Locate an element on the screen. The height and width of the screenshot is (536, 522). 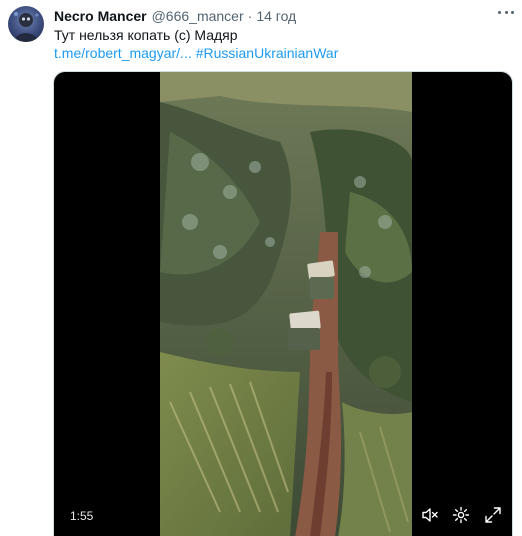
tweet-header: Necro Mancer @666_mancer · 14 год is located at coordinates (175, 16).